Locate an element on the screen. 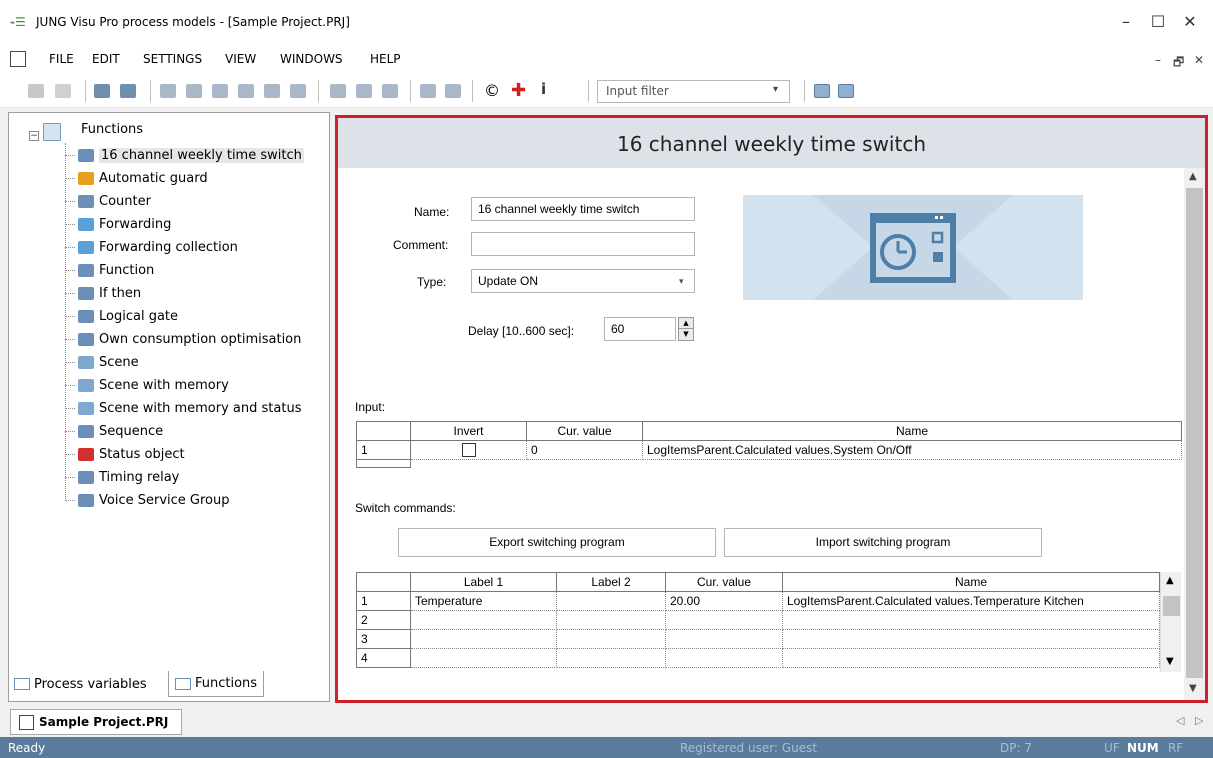 The height and width of the screenshot is (758, 1213). detail-scrollbar: ▲ ▼ is located at coordinates (1194, 434).